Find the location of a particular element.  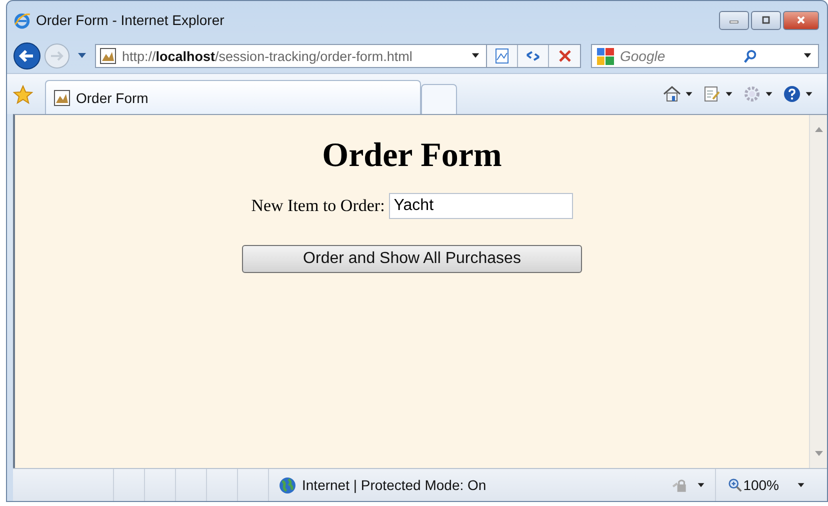

browser-tab: Order Form is located at coordinates (233, 97).